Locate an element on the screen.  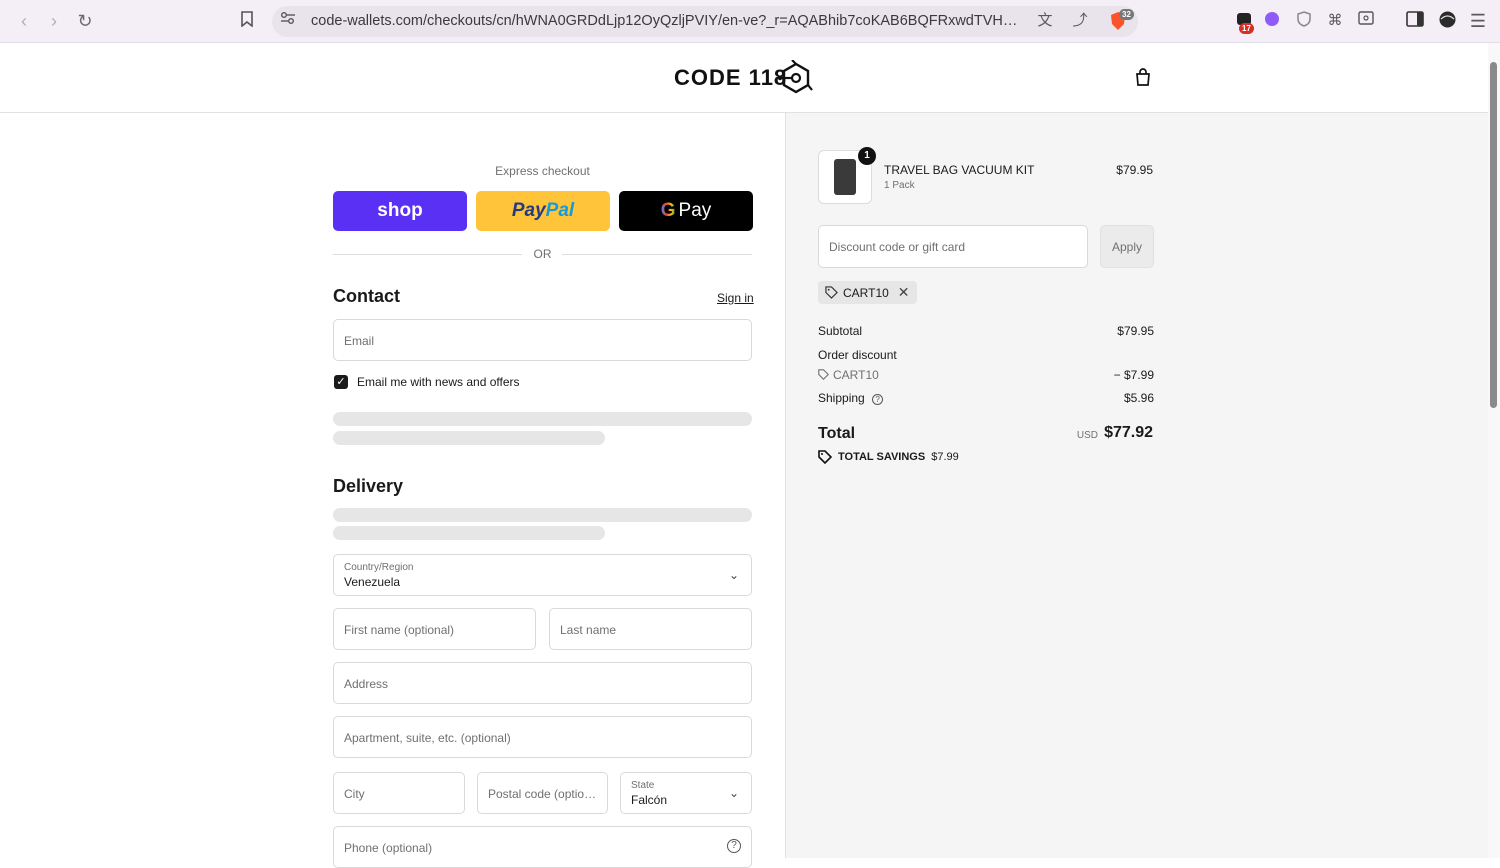
applied-code-chip: CART10 ✕ is located at coordinates (867, 292).